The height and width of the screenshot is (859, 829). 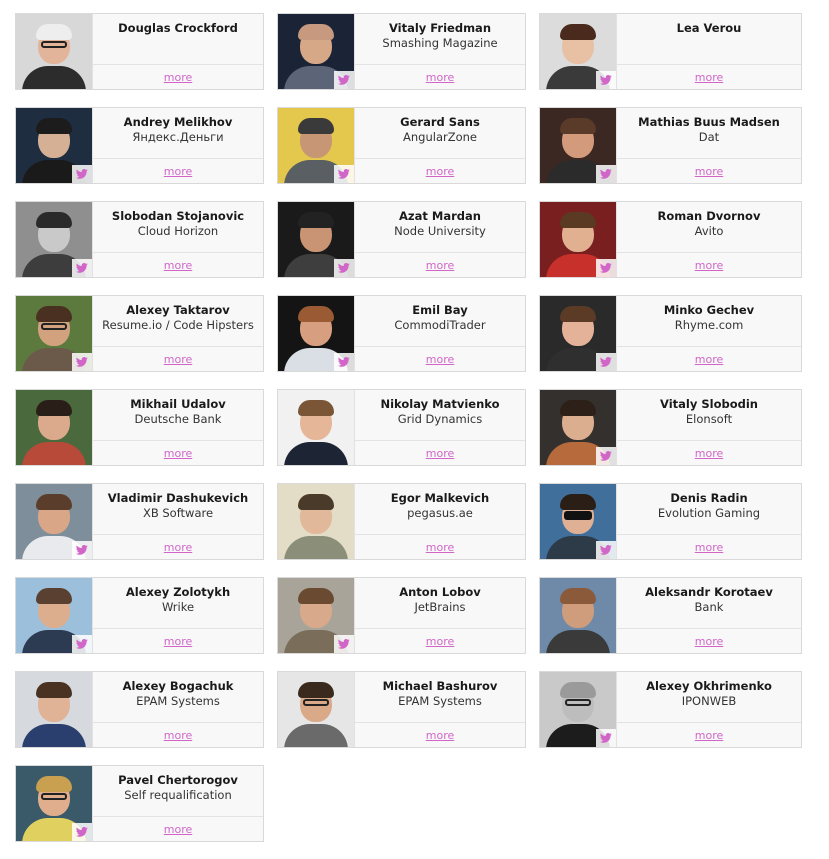 I want to click on speaker-name: Slobodan Stojanovic, so click(x=178, y=216).